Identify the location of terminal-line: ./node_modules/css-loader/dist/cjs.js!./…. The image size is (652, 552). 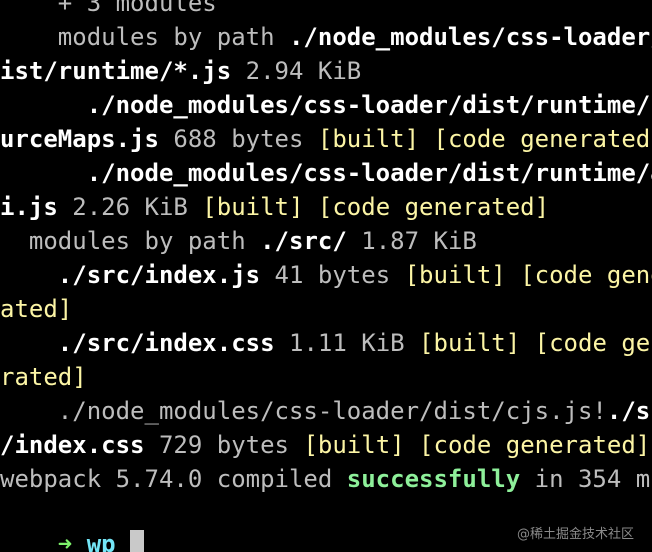
(326, 411).